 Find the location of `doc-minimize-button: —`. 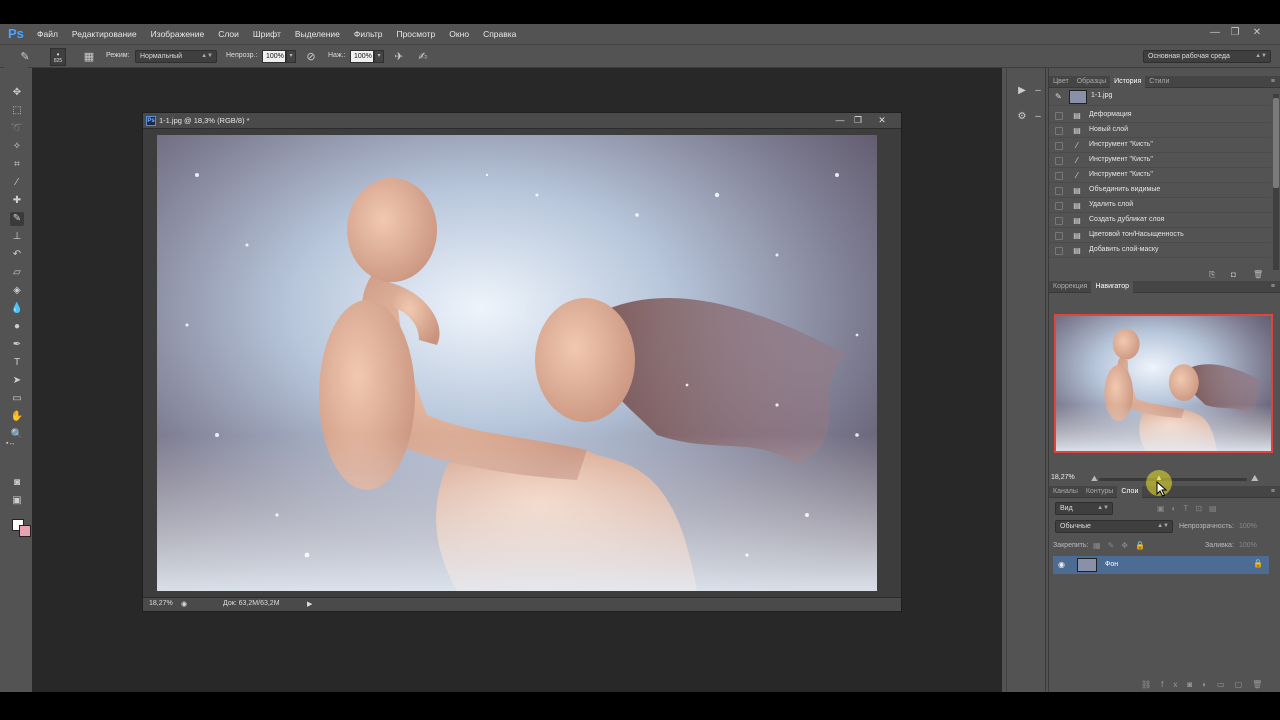

doc-minimize-button: — is located at coordinates (840, 120).